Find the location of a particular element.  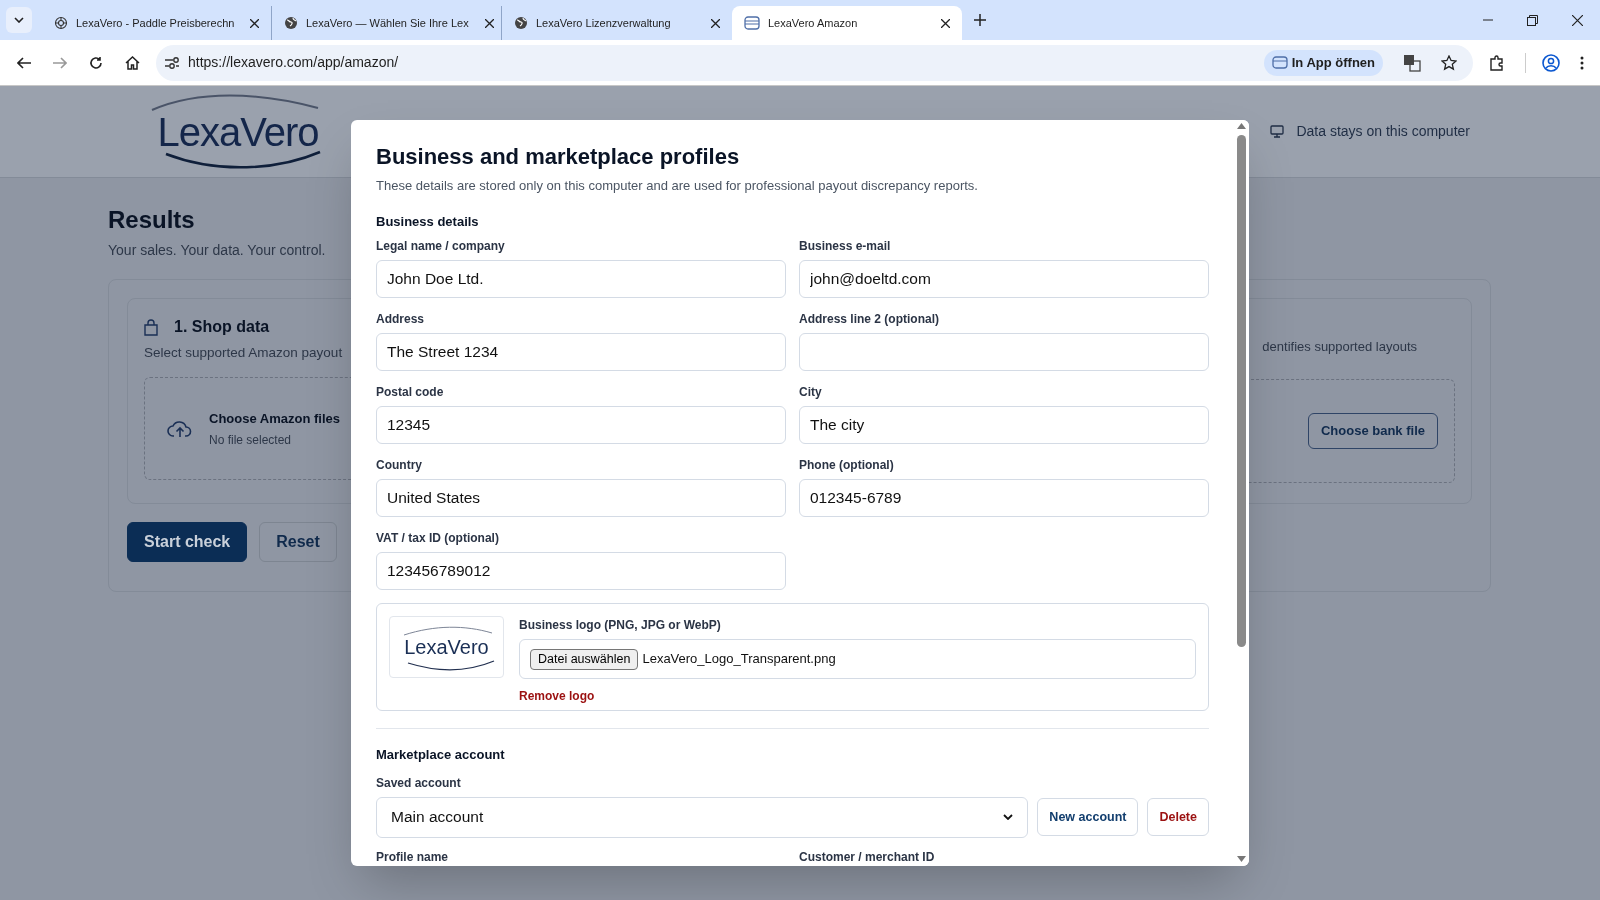

text-field: John Doe Ltd. is located at coordinates (581, 279).